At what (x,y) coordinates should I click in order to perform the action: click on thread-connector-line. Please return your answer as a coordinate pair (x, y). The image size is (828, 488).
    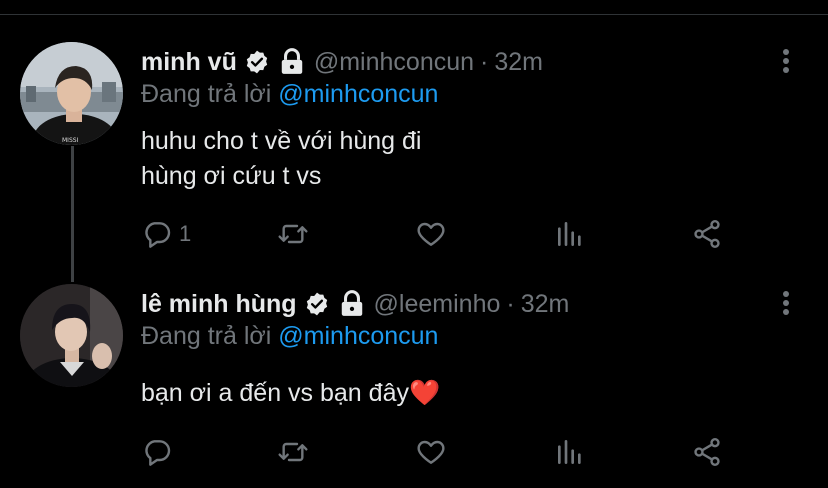
    Looking at the image, I should click on (72, 214).